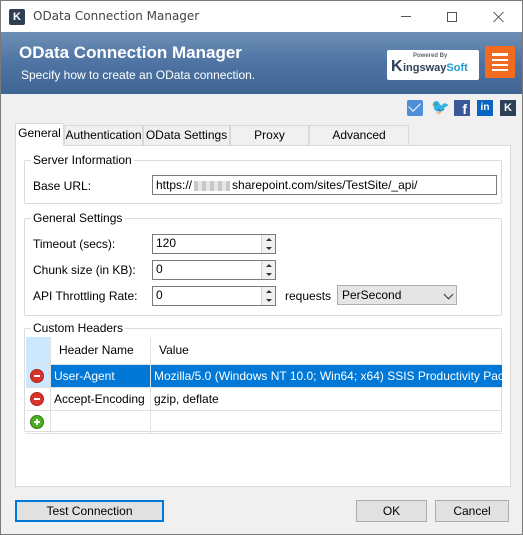  Describe the element at coordinates (100, 350) in the screenshot. I see `column-header-name: Header Name` at that location.